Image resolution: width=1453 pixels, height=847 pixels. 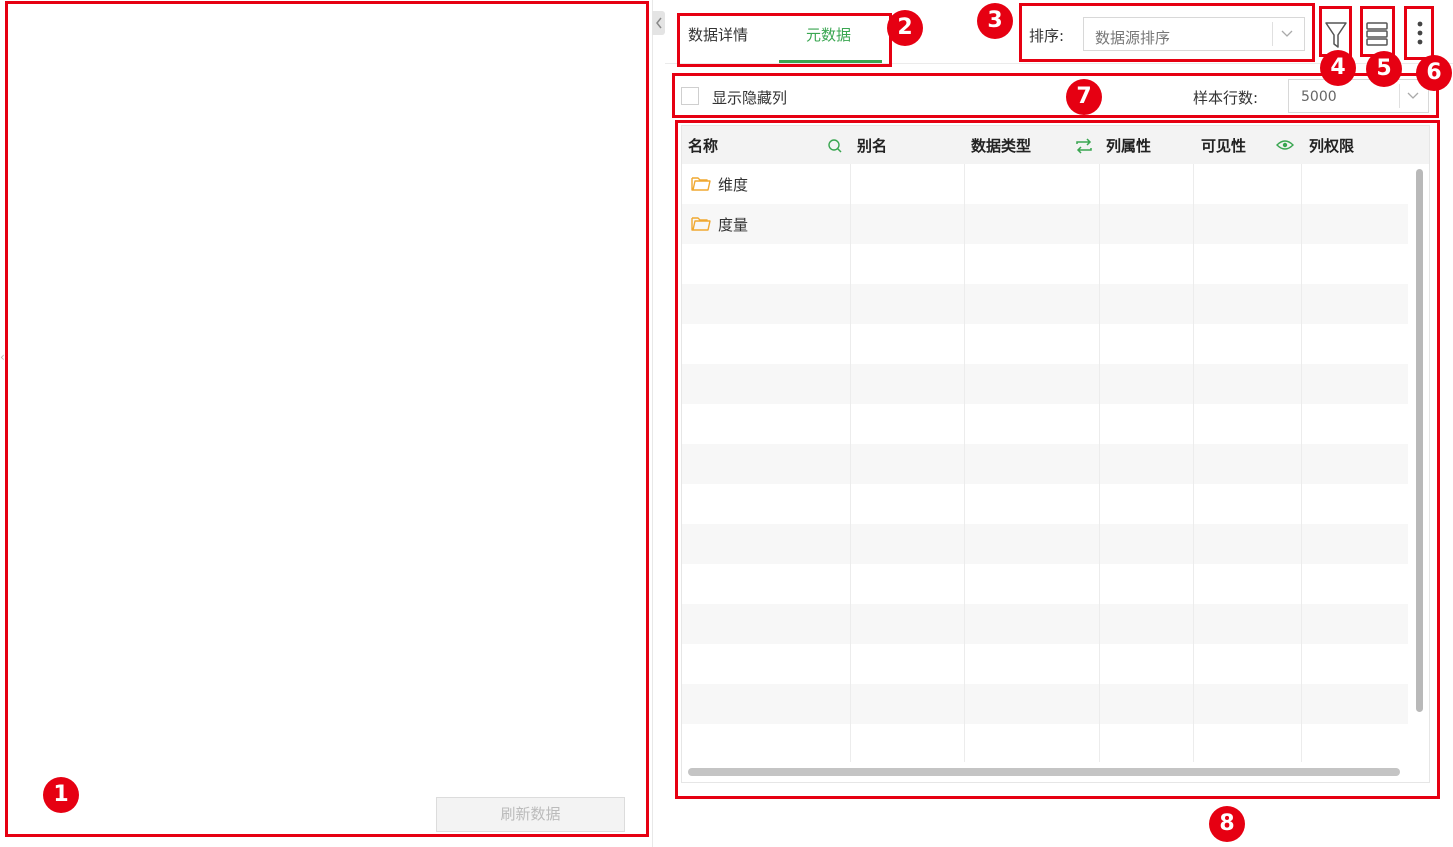 I want to click on annotation-marker-3: 3, so click(x=995, y=21).